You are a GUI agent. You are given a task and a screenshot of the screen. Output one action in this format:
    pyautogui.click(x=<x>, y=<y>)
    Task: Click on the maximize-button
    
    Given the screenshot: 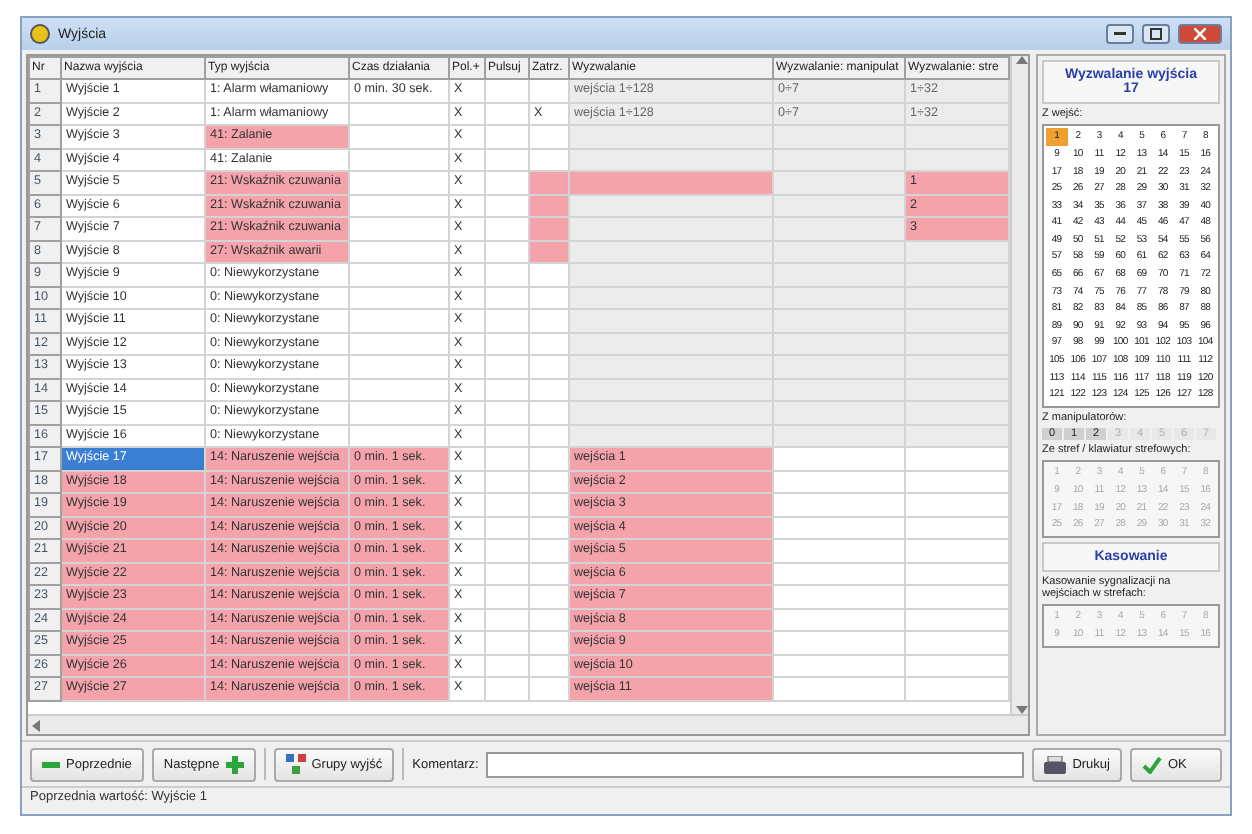 What is the action you would take?
    pyautogui.click(x=1156, y=34)
    